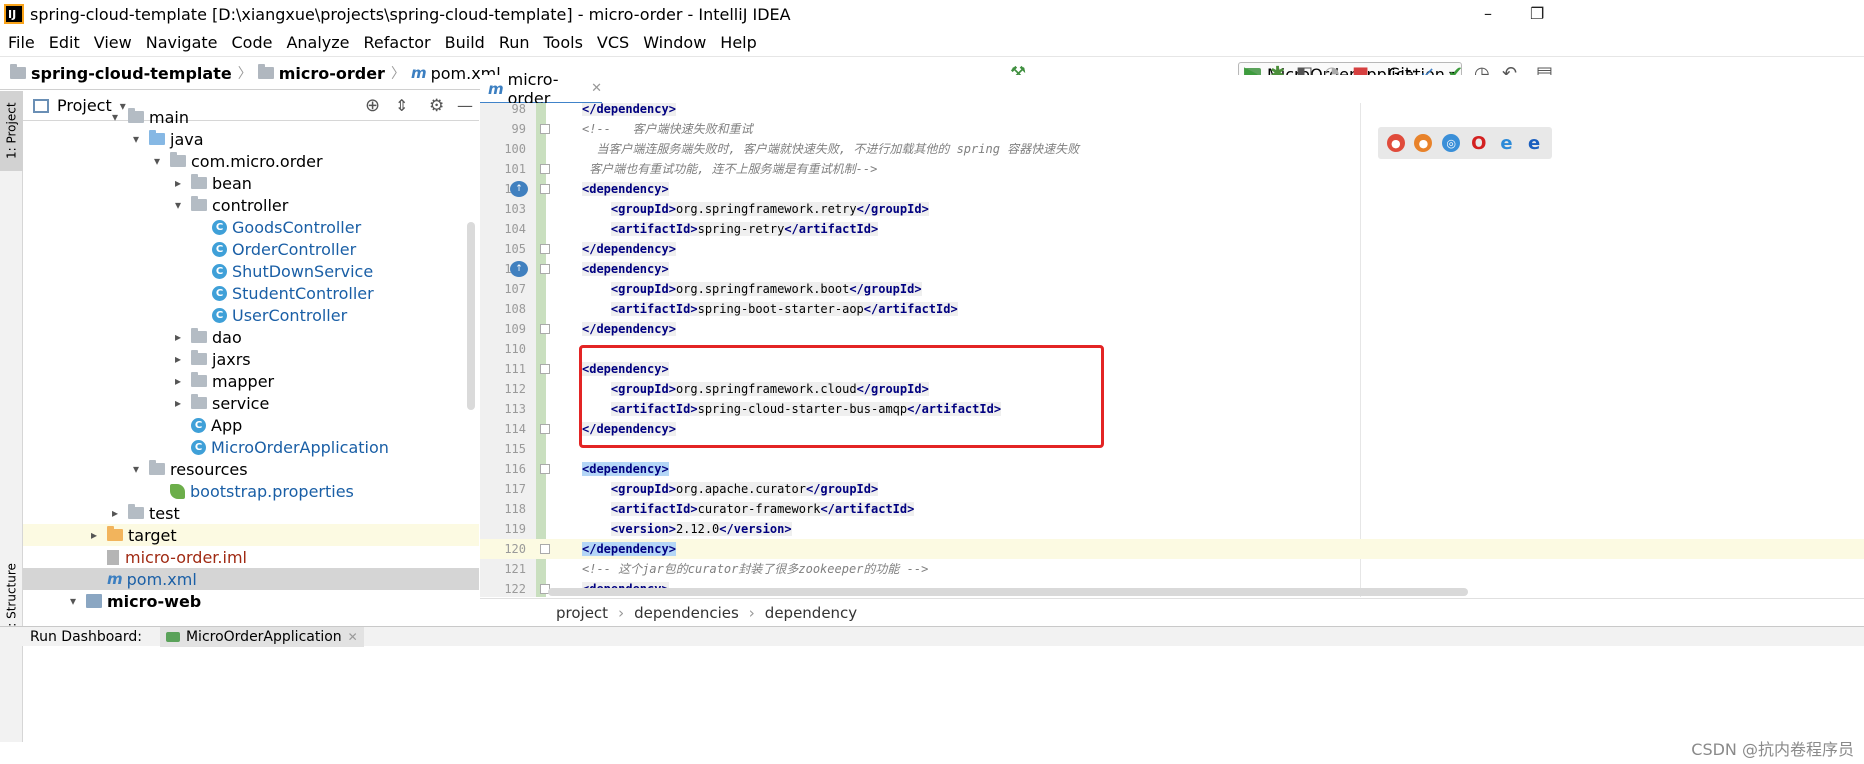 Image resolution: width=1864 pixels, height=764 pixels. I want to click on maven-icon: m, so click(115, 579).